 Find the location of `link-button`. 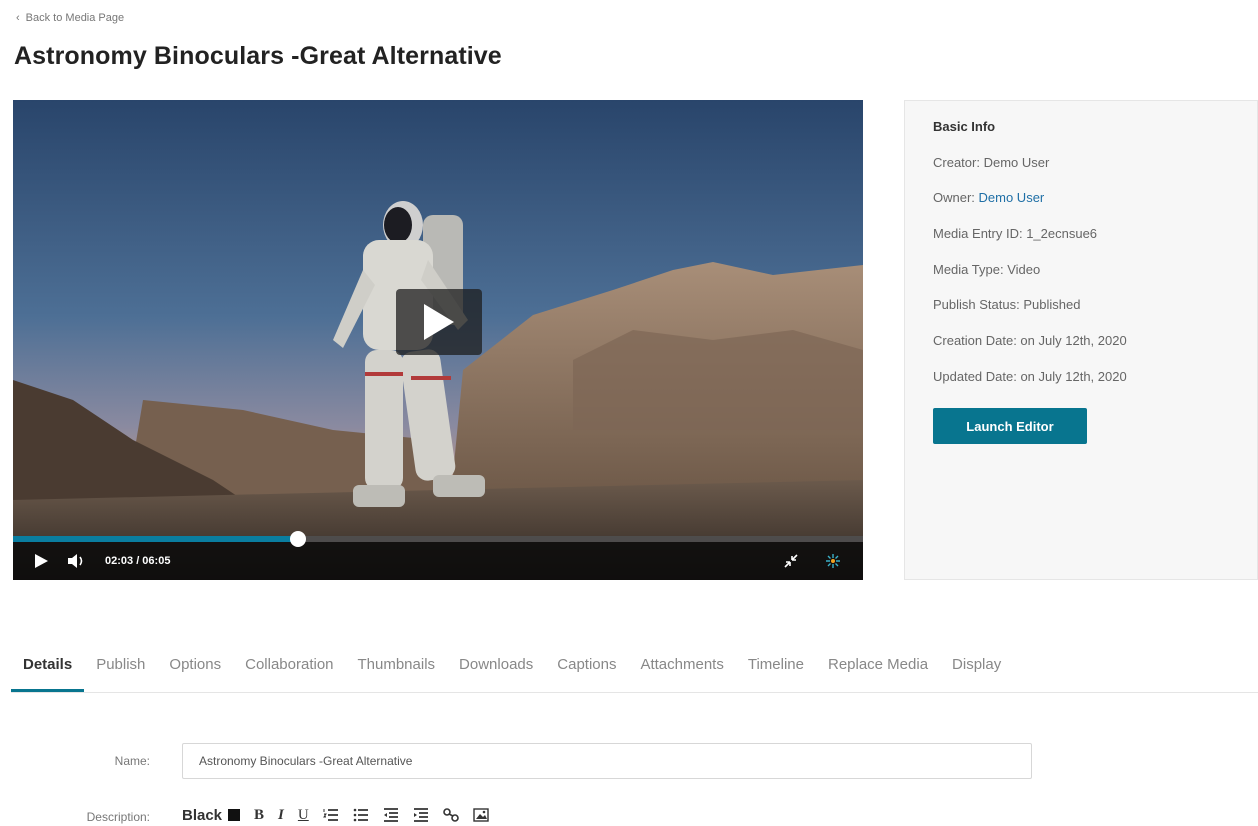

link-button is located at coordinates (450, 815).